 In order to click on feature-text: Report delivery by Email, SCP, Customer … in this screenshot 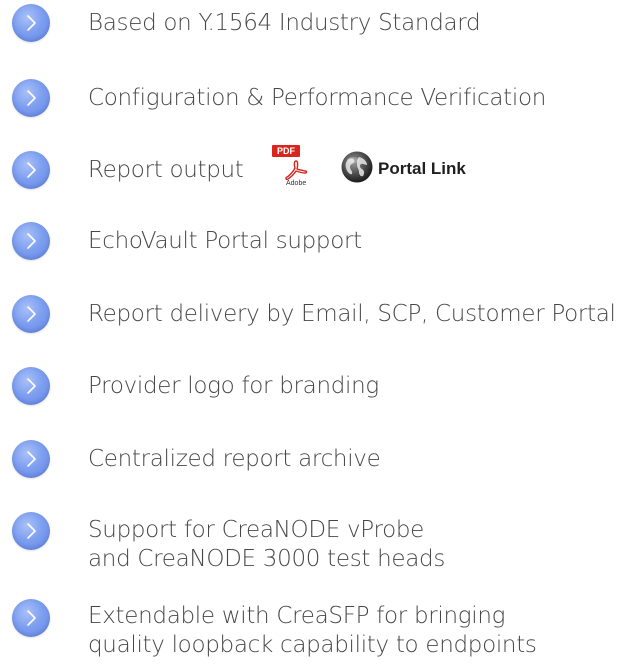, I will do `click(352, 314)`.